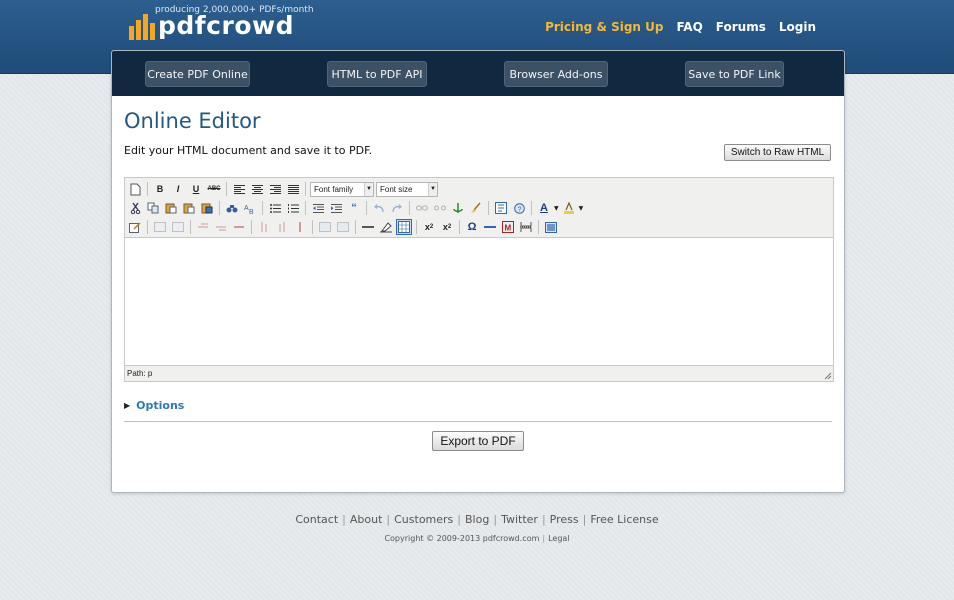  I want to click on nav-pricing-signup: Pricing & Sign Up, so click(604, 27).